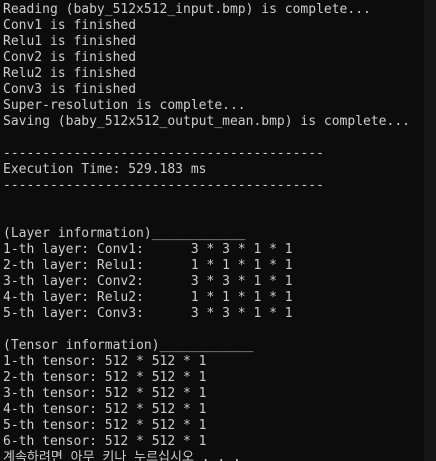  What do you see at coordinates (105, 441) in the screenshot?
I see `tensor-info-row: 6-th tensor: 512 * 512 * 1` at bounding box center [105, 441].